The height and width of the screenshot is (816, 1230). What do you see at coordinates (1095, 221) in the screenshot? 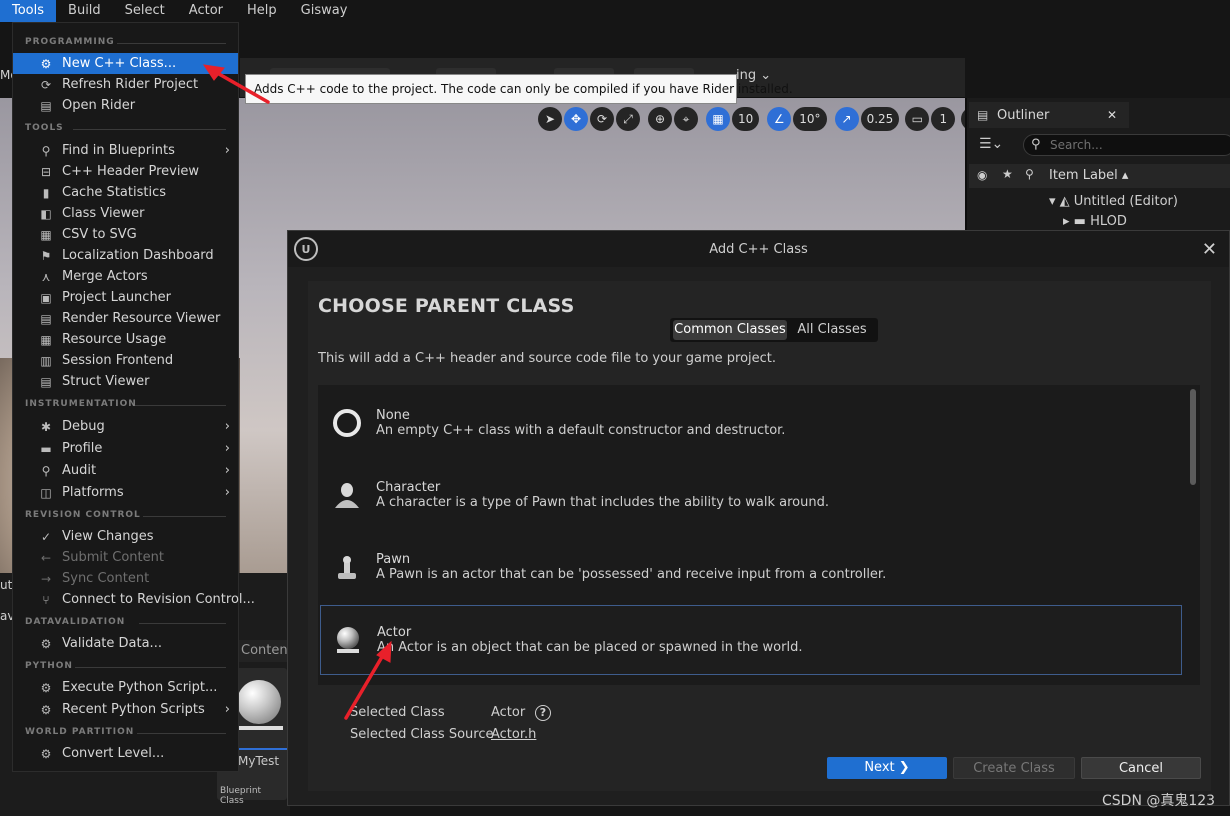
I see `outliner-row: ▸ ▬ HLOD` at bounding box center [1095, 221].